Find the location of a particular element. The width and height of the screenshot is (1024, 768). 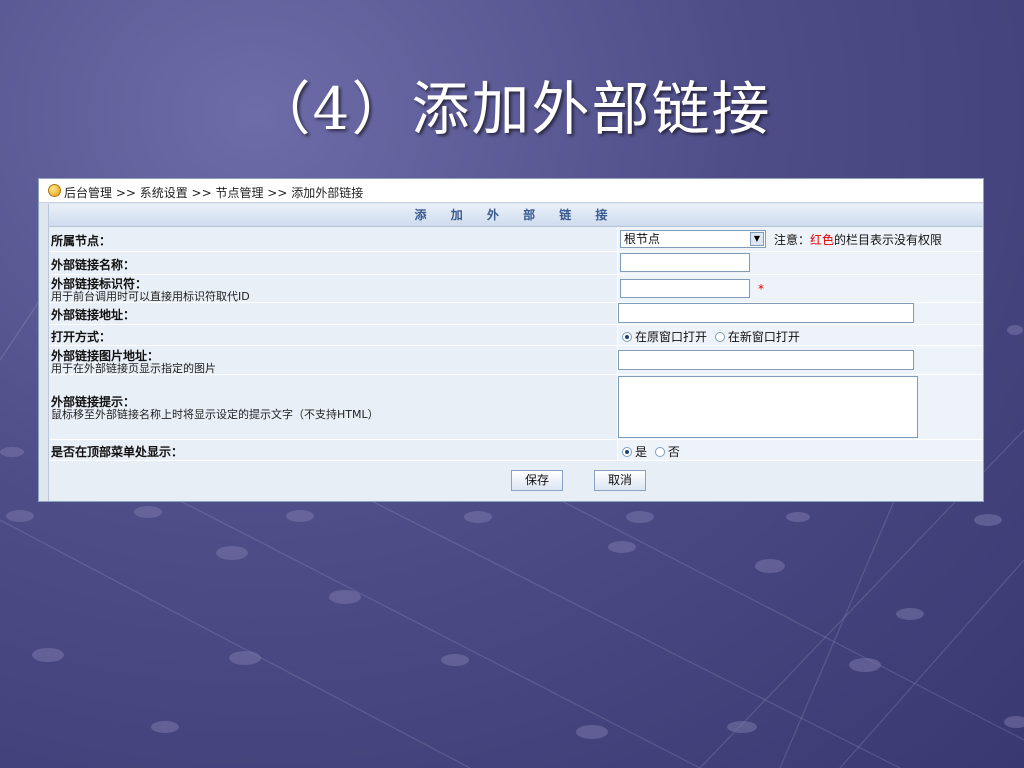

row-actions: 保存 取消 is located at coordinates (516, 481).